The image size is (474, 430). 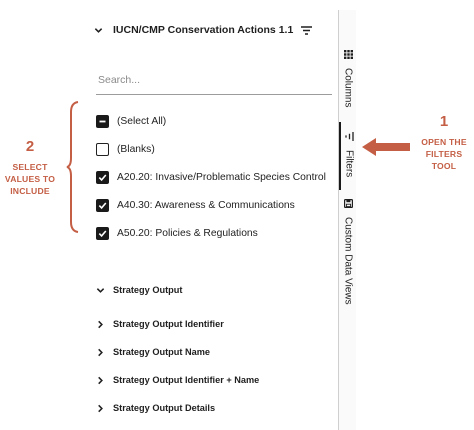 I want to click on save-icon, so click(x=348, y=204).